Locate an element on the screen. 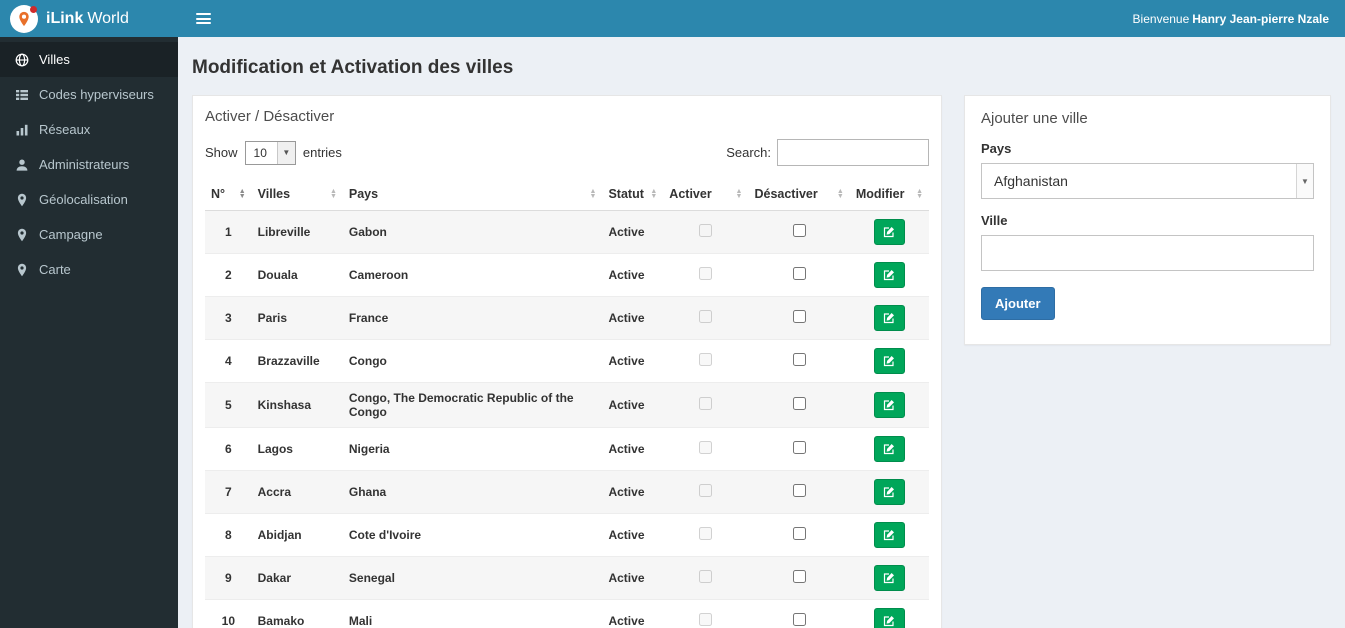 This screenshot has height=628, width=1345. row-ville: Lagos is located at coordinates (297, 449).